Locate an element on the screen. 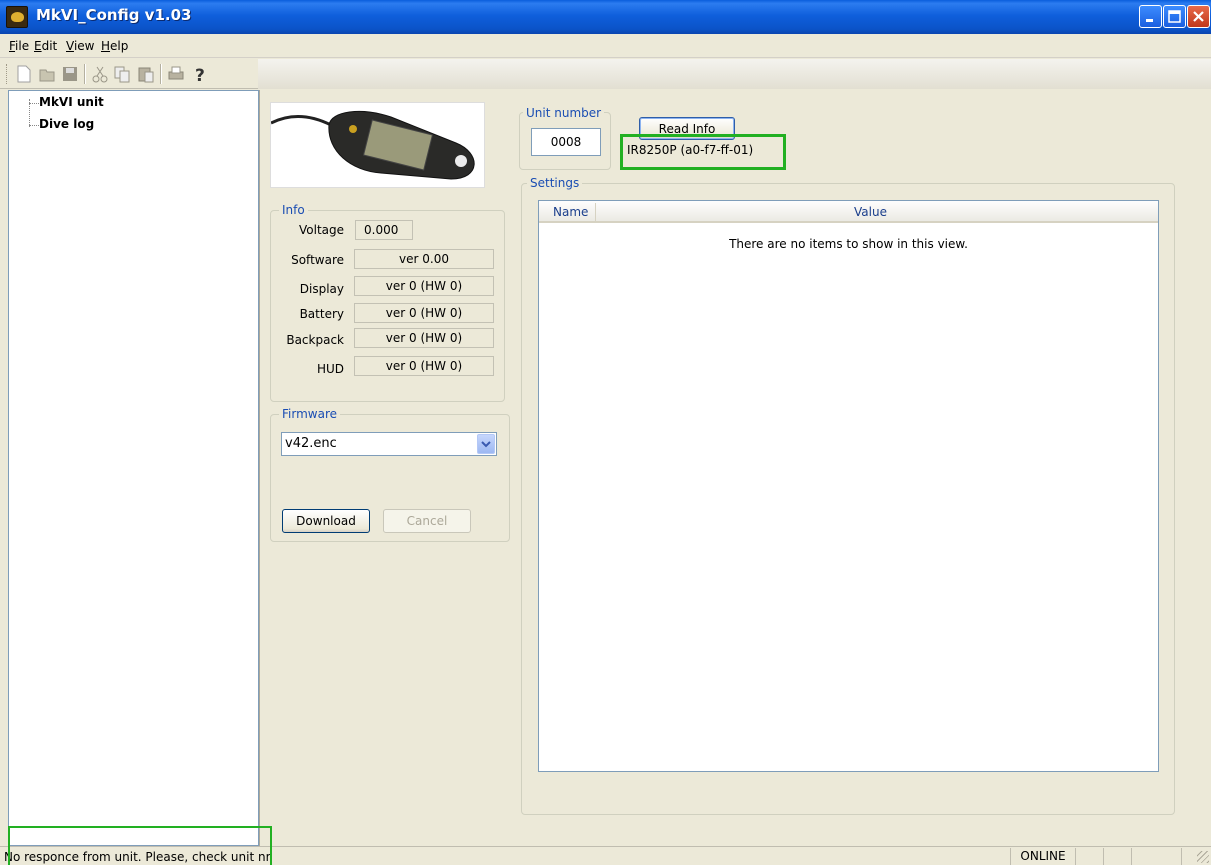 The width and height of the screenshot is (1211, 865). menu-file: File is located at coordinates (19, 46).